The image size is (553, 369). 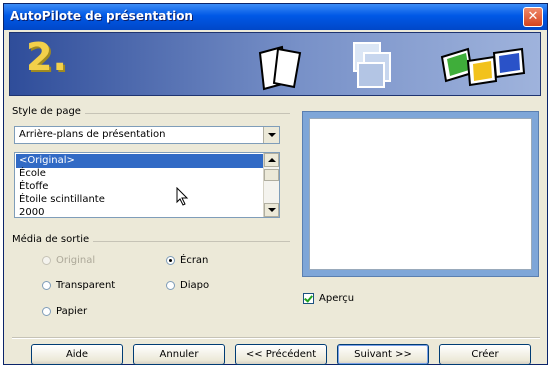 I want to click on page-style-dropdown: Arrière-plans de présentation, so click(x=147, y=135).